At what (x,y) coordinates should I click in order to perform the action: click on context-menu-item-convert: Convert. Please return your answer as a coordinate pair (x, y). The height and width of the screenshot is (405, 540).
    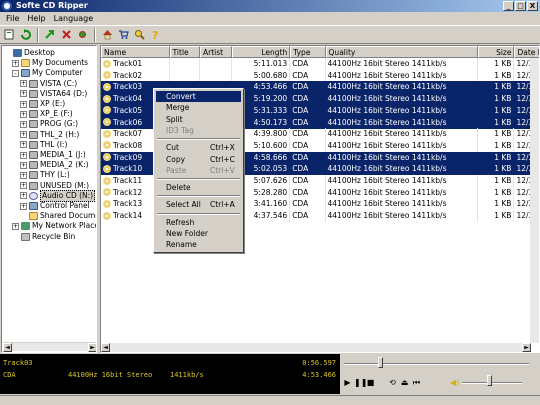
    Looking at the image, I should click on (198, 96).